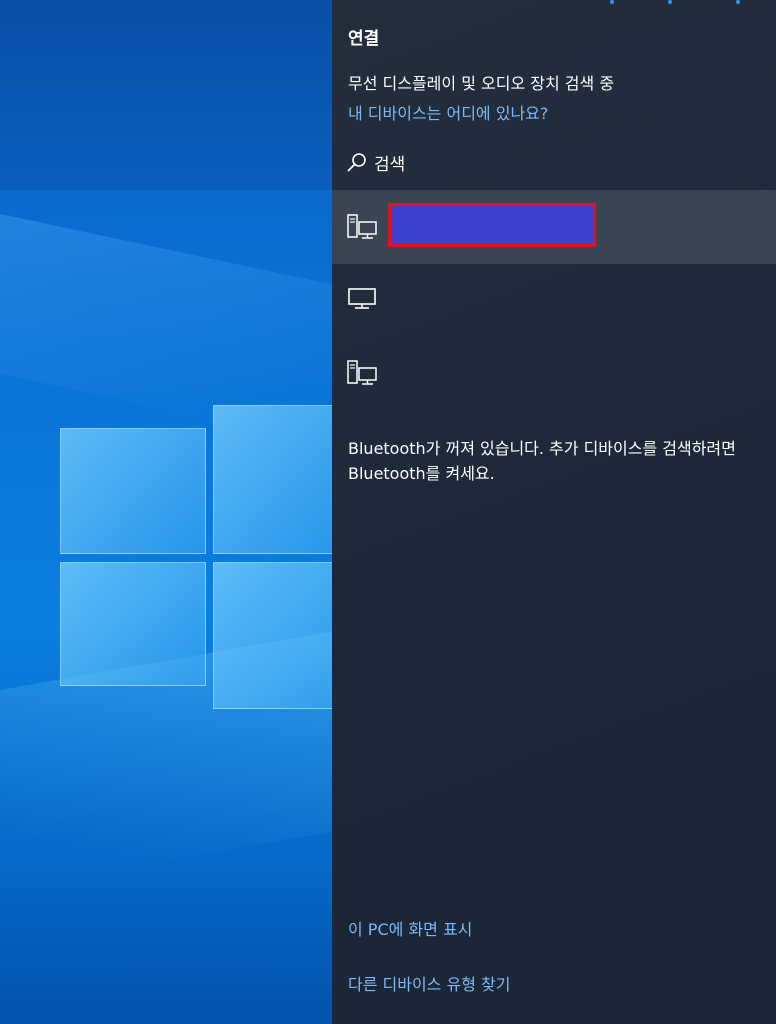 This screenshot has height=1024, width=776. What do you see at coordinates (133, 624) in the screenshot?
I see `windows-logo-pane-bl` at bounding box center [133, 624].